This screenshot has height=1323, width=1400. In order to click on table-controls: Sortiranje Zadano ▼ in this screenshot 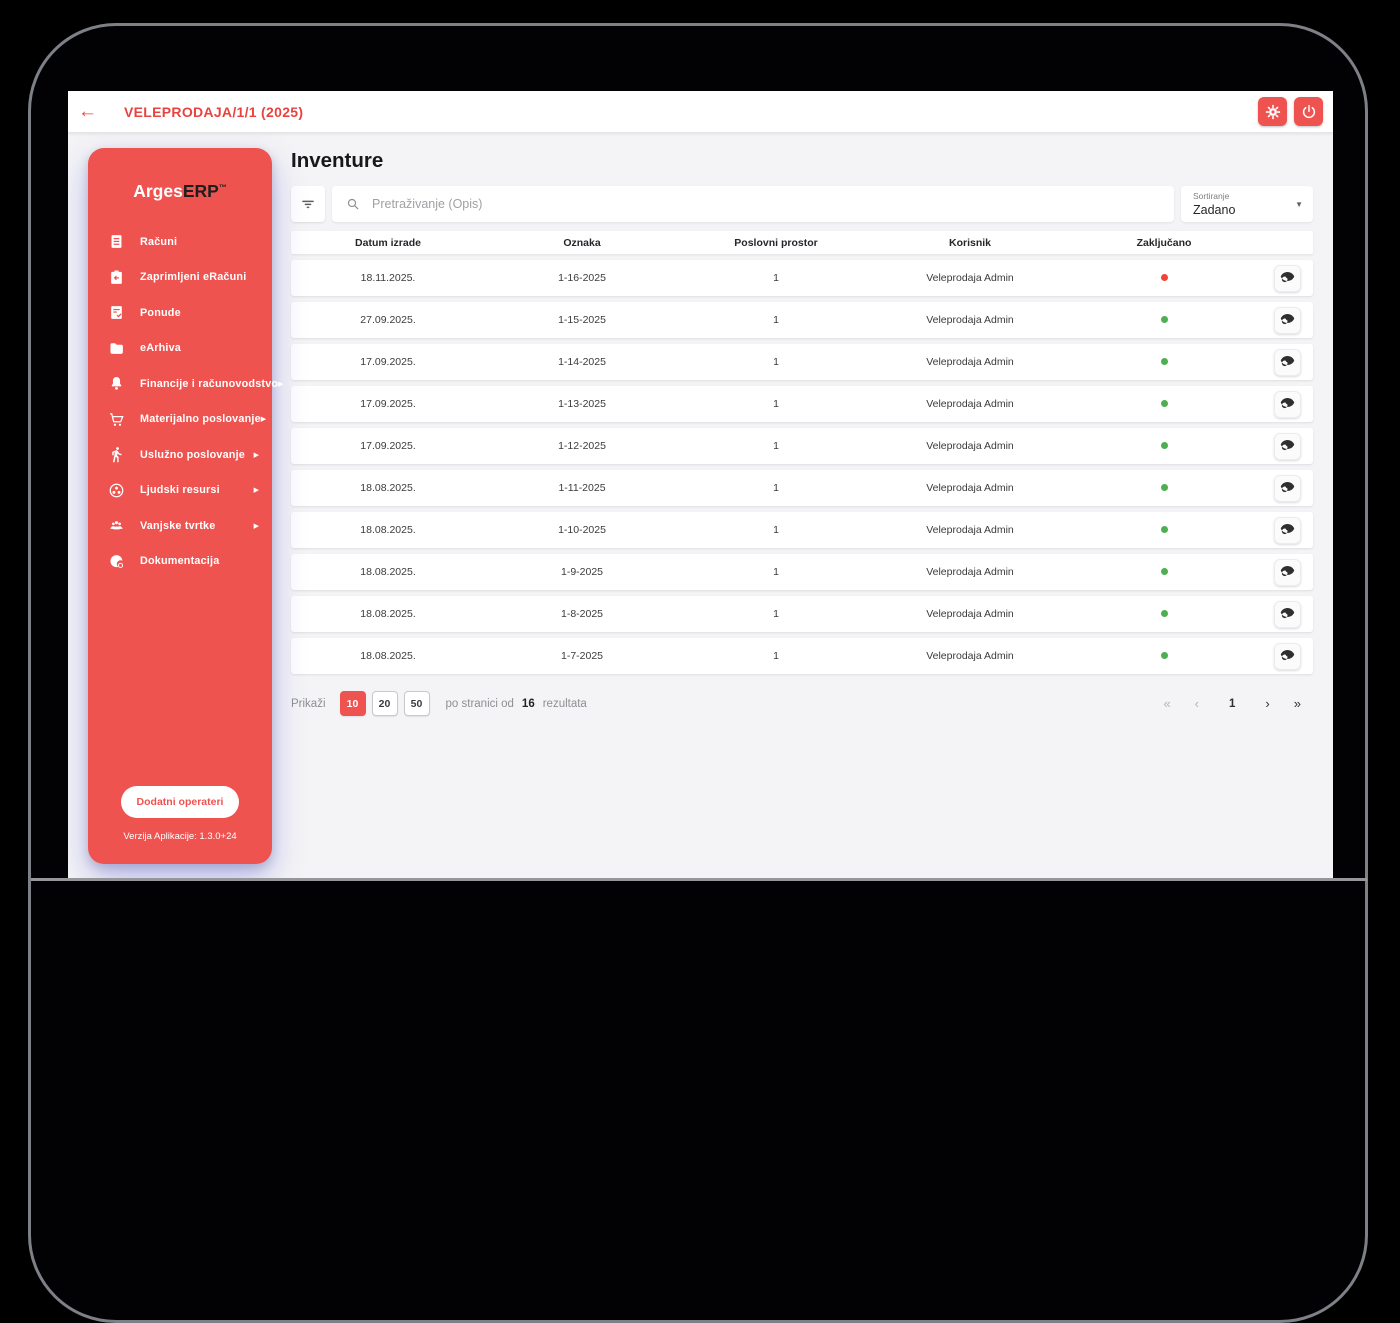, I will do `click(802, 204)`.